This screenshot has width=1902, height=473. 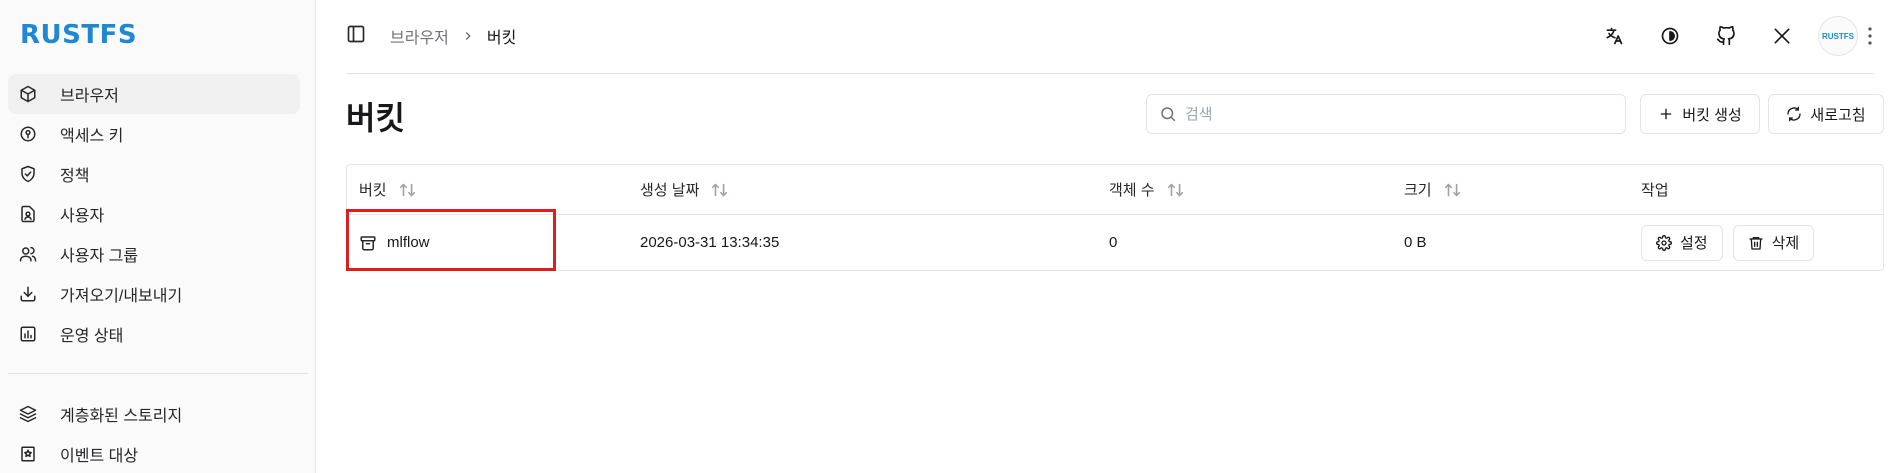 I want to click on trash-icon, so click(x=1755, y=243).